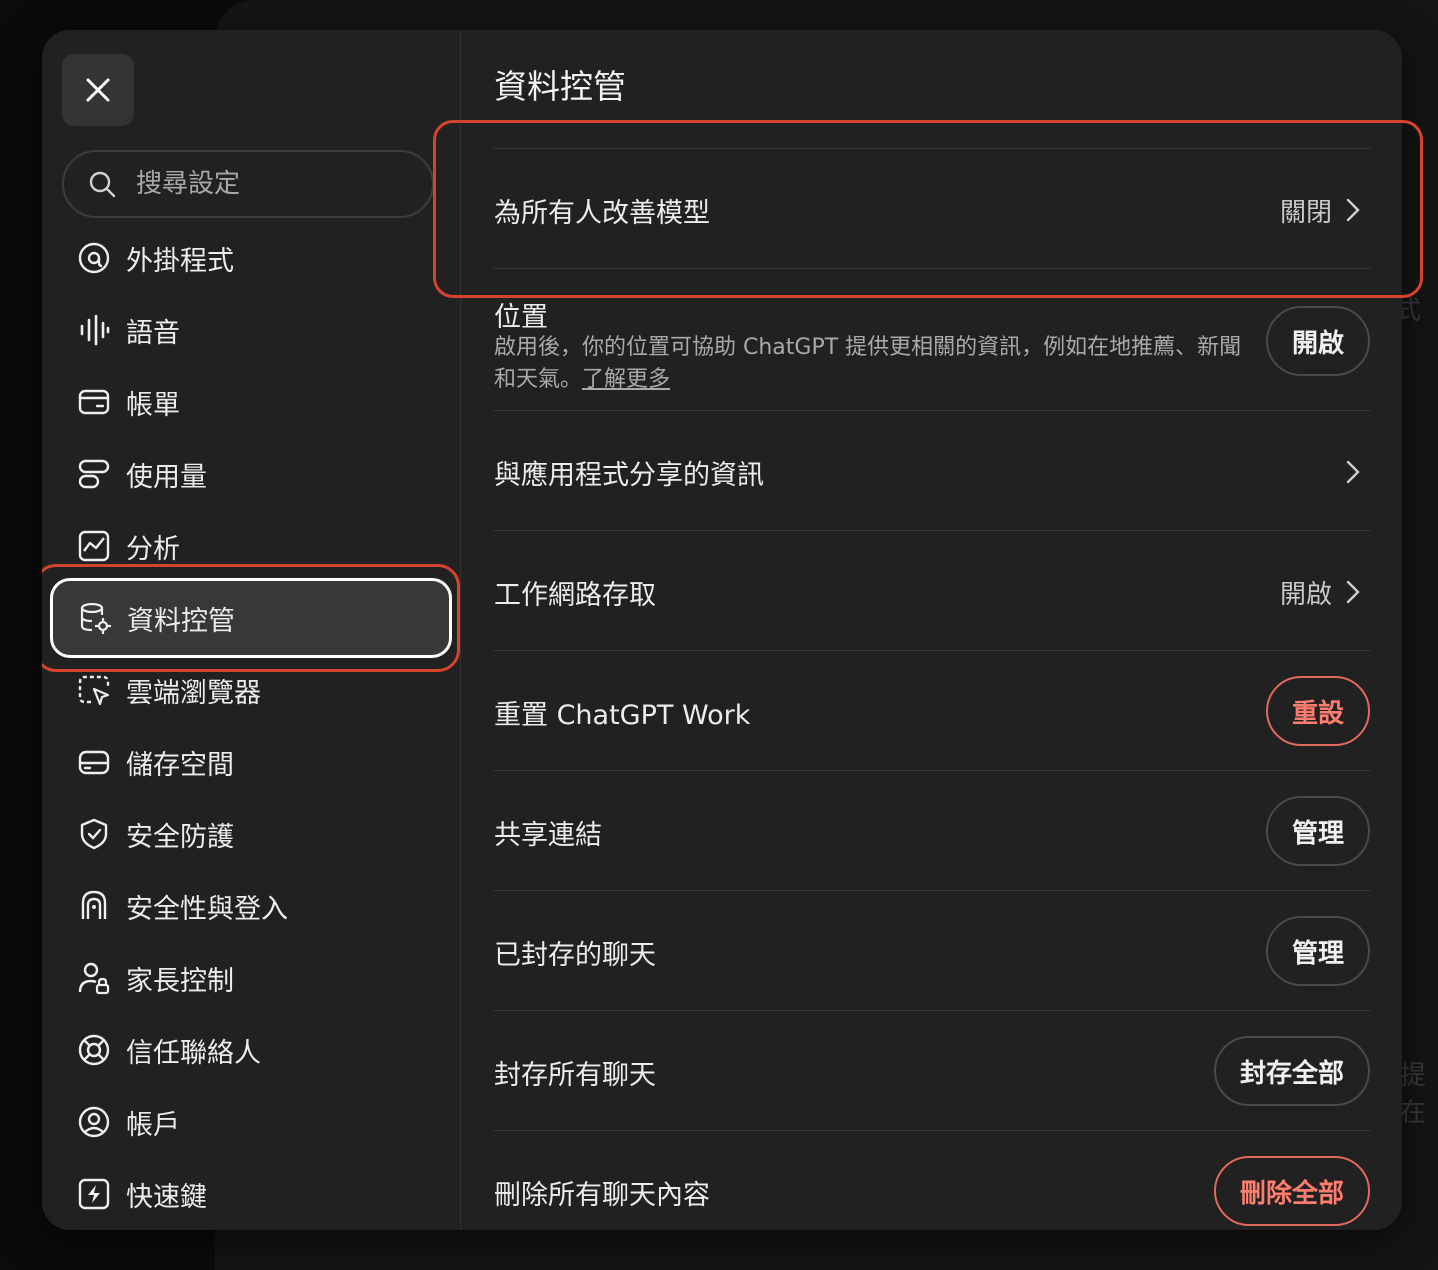  What do you see at coordinates (266, 184) in the screenshot?
I see `search-input` at bounding box center [266, 184].